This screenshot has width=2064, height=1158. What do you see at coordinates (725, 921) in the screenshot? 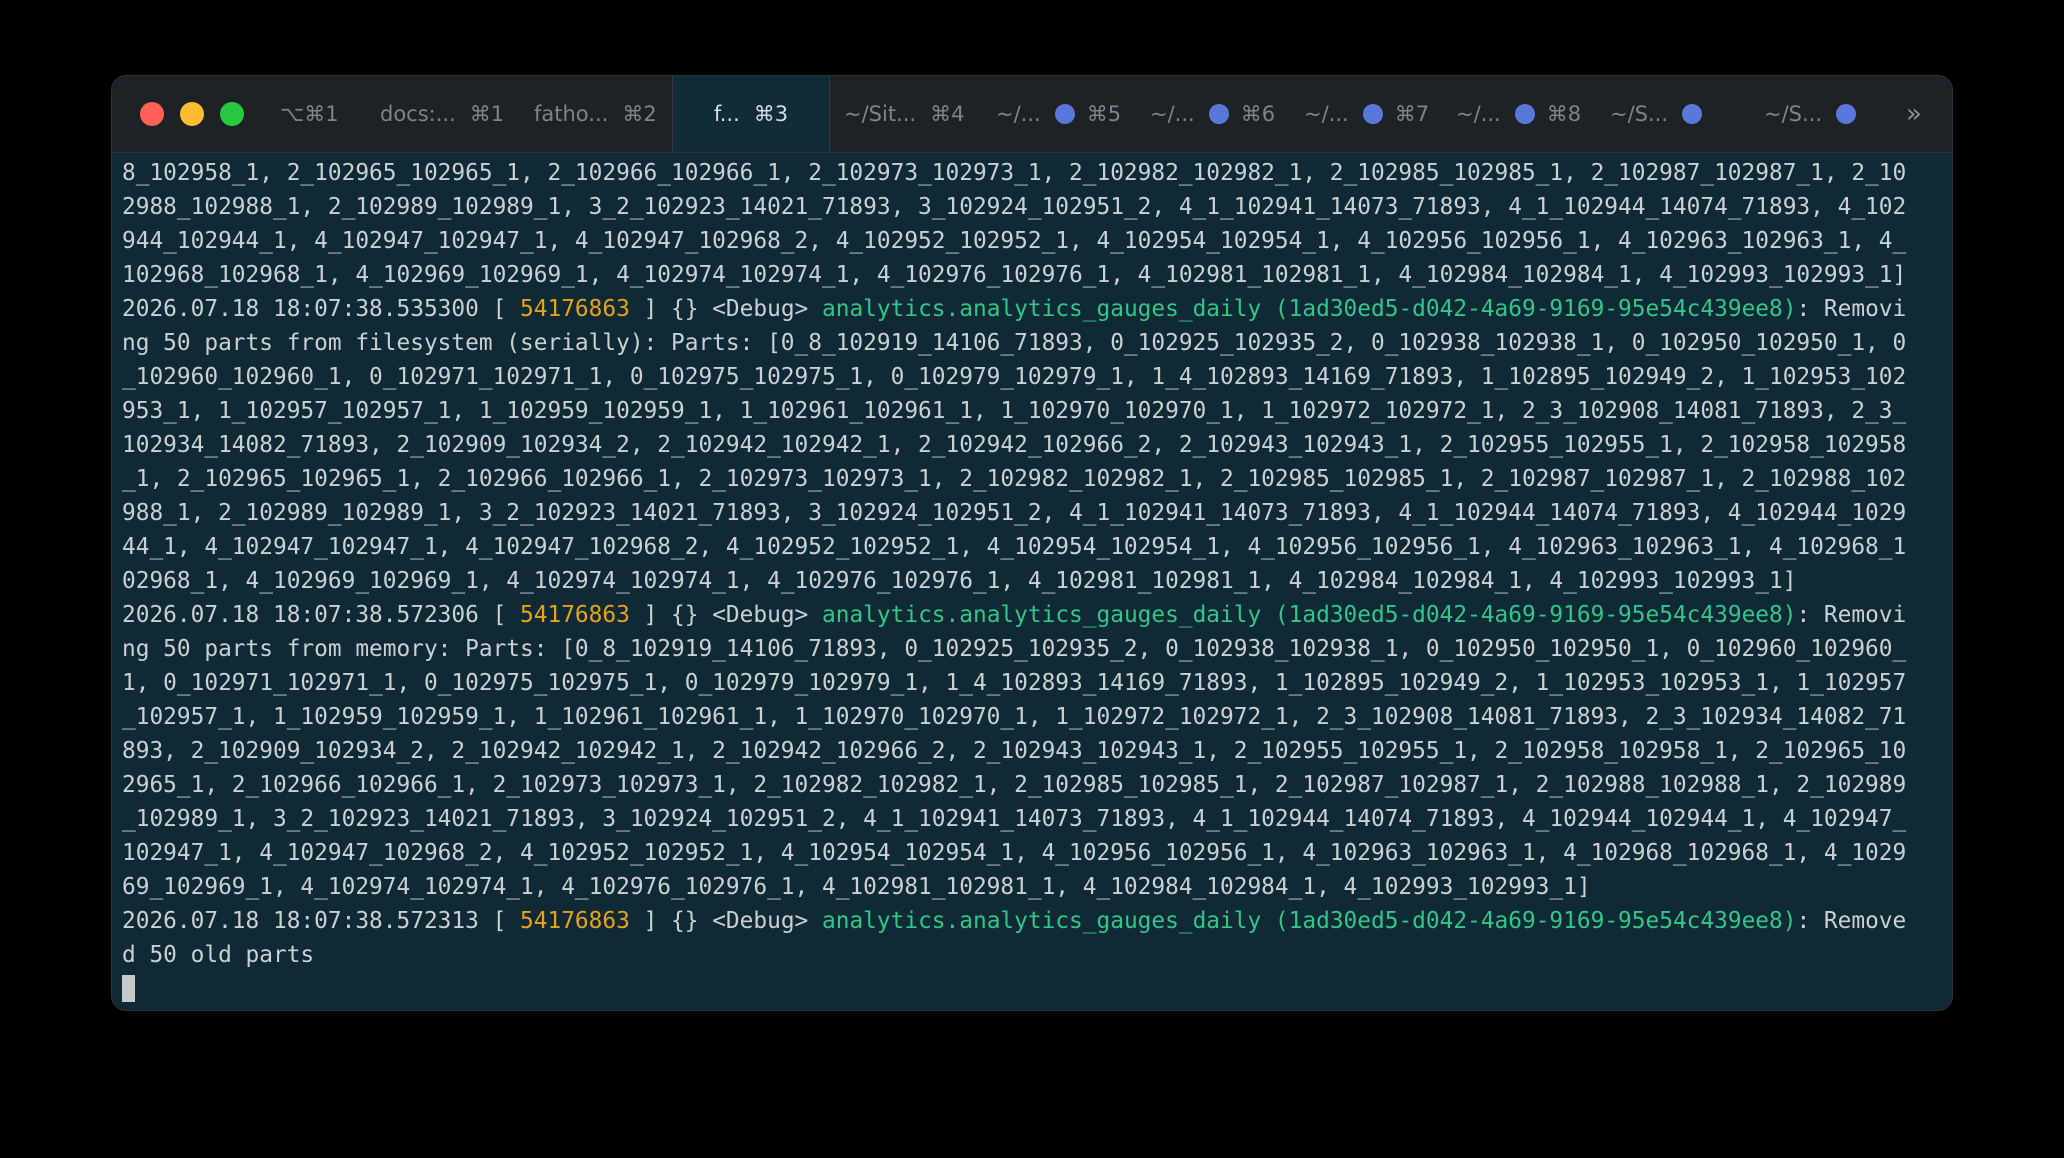
I see `log-text: ] {} <Debug>` at bounding box center [725, 921].